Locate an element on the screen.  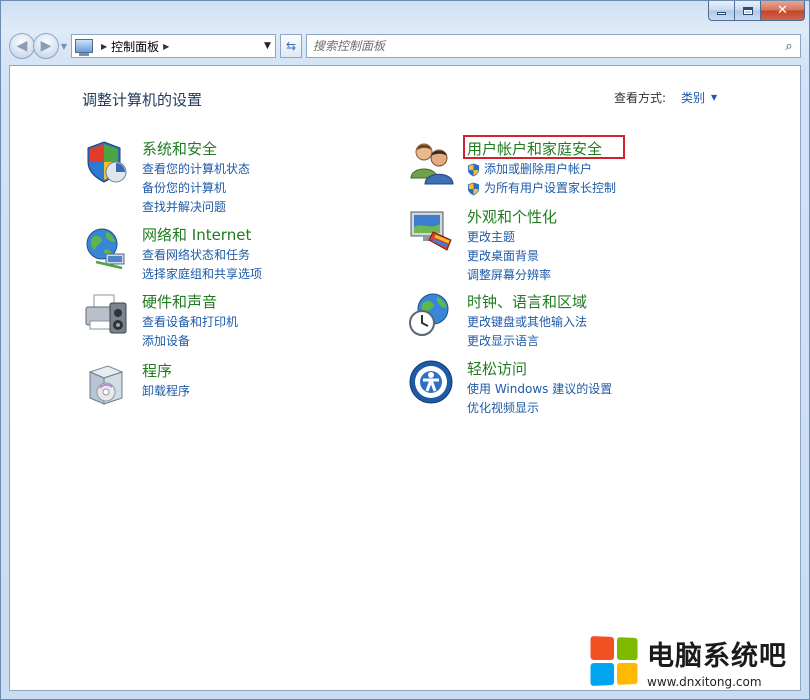
category-links-ease: 使用 Windows 建议的设置 优化视频显示 is located at coordinates (539, 399).